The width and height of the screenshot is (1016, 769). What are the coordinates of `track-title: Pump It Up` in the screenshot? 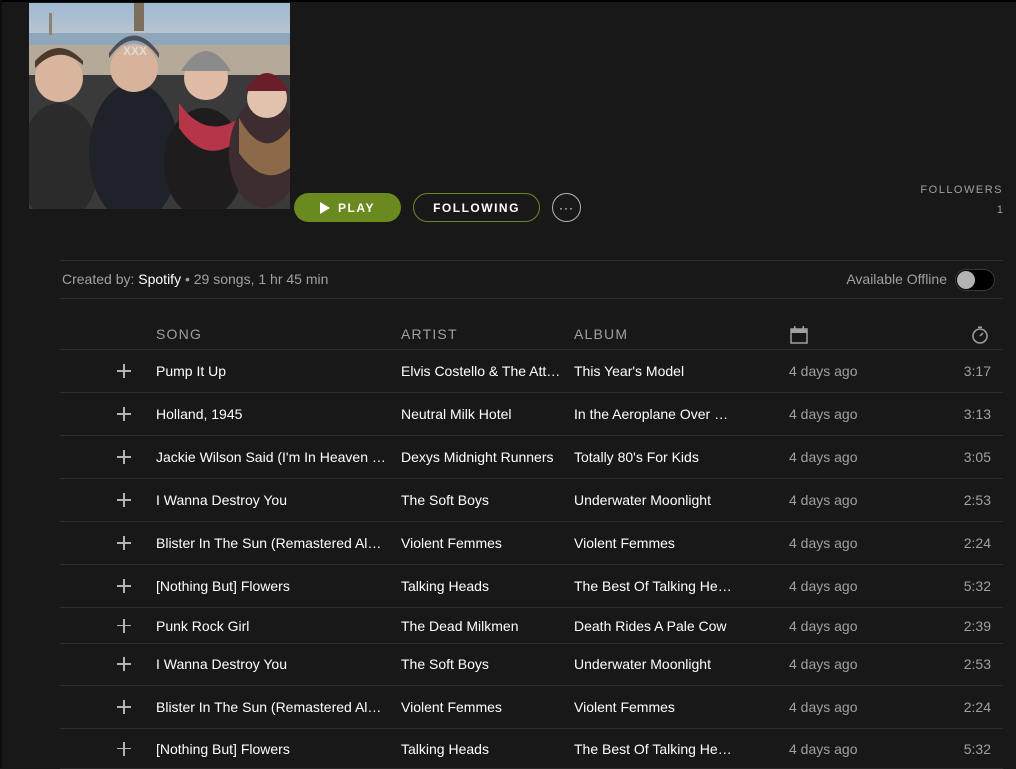 It's located at (271, 371).